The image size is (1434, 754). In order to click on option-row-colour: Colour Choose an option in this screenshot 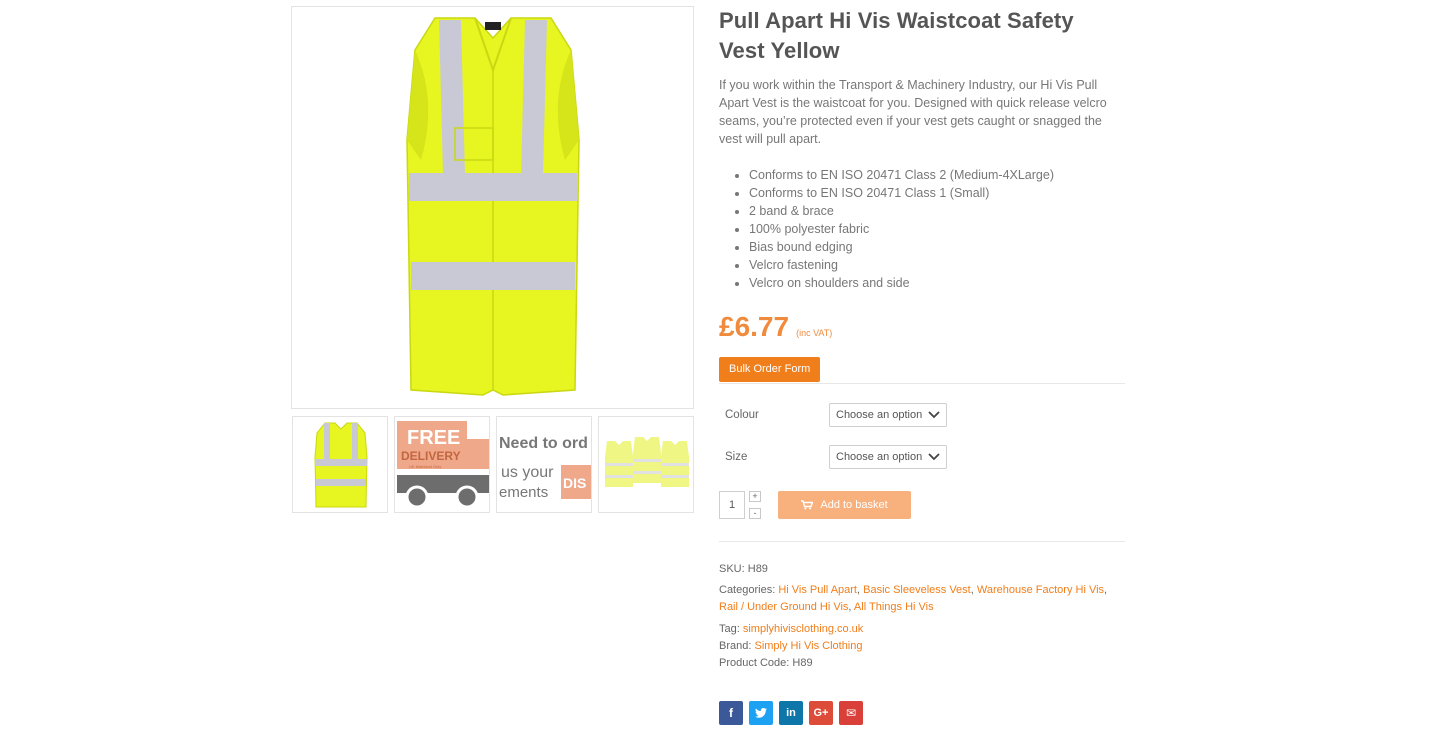, I will do `click(922, 415)`.